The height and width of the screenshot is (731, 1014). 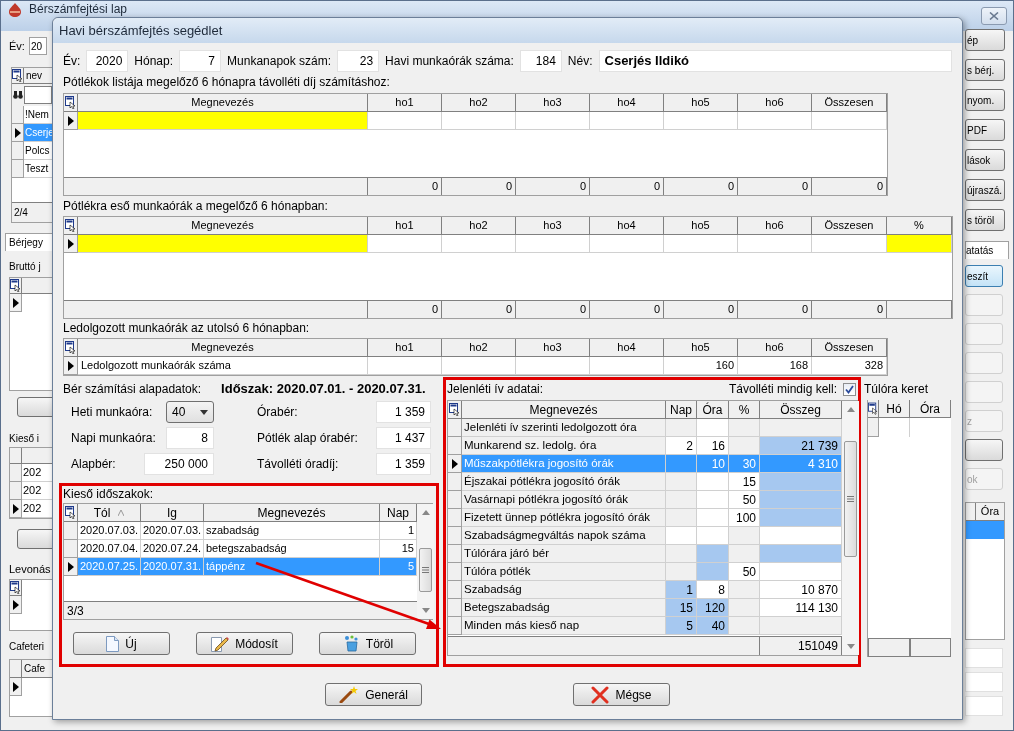 I want to click on table-cell: Cserje, so click(x=39, y=133).